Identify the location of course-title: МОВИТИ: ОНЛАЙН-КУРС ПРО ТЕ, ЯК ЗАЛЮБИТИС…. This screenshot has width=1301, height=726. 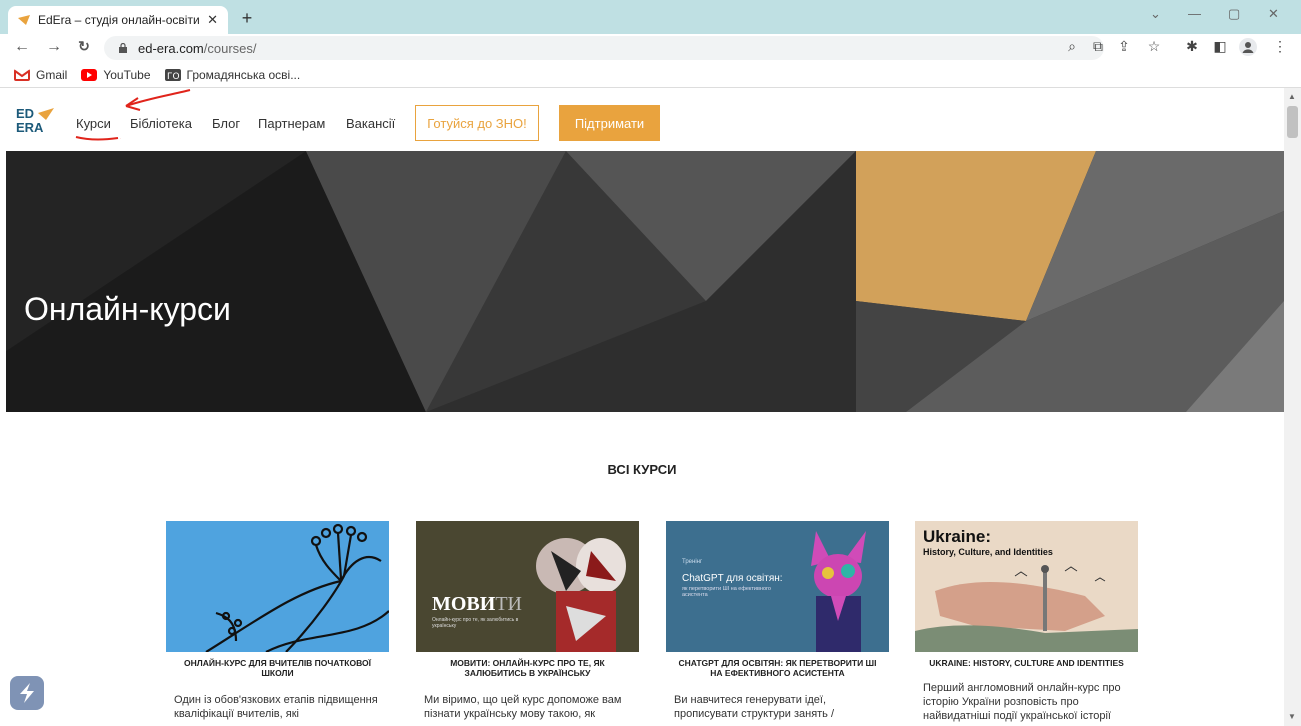
(527, 668).